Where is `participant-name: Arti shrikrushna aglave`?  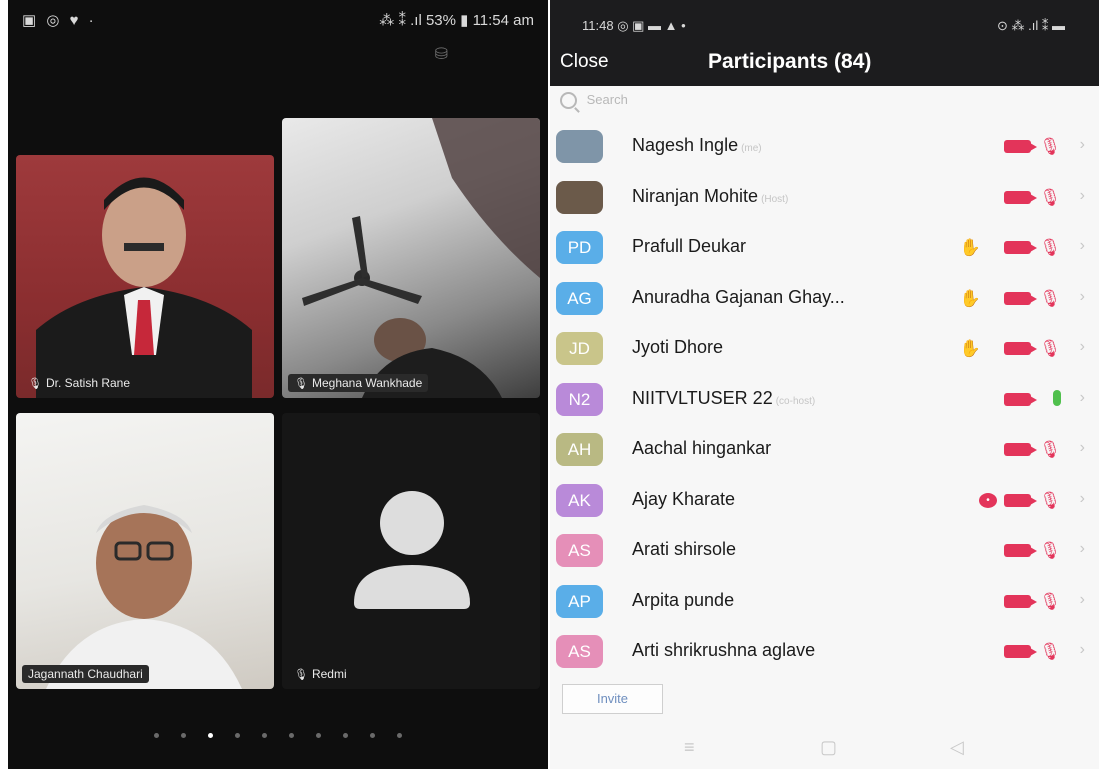
participant-name: Arti shrikrushna aglave is located at coordinates (723, 650).